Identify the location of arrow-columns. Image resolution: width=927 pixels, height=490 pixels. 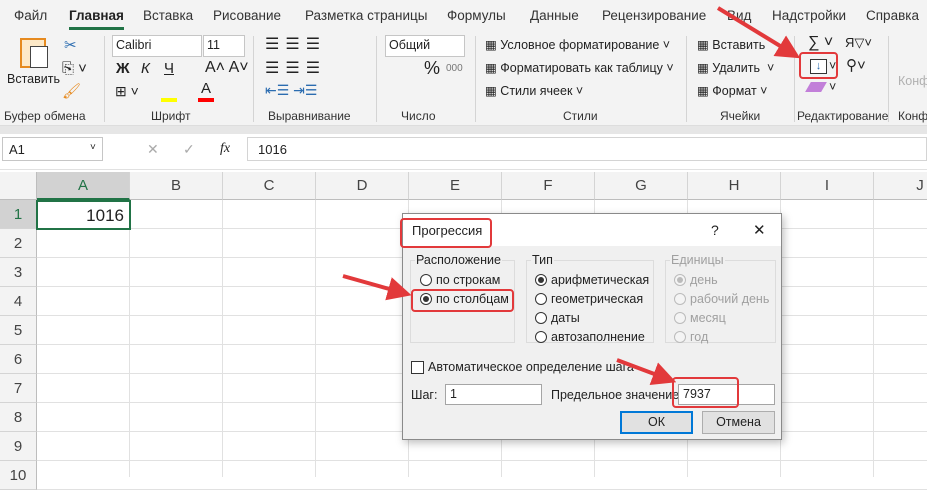
(377, 287).